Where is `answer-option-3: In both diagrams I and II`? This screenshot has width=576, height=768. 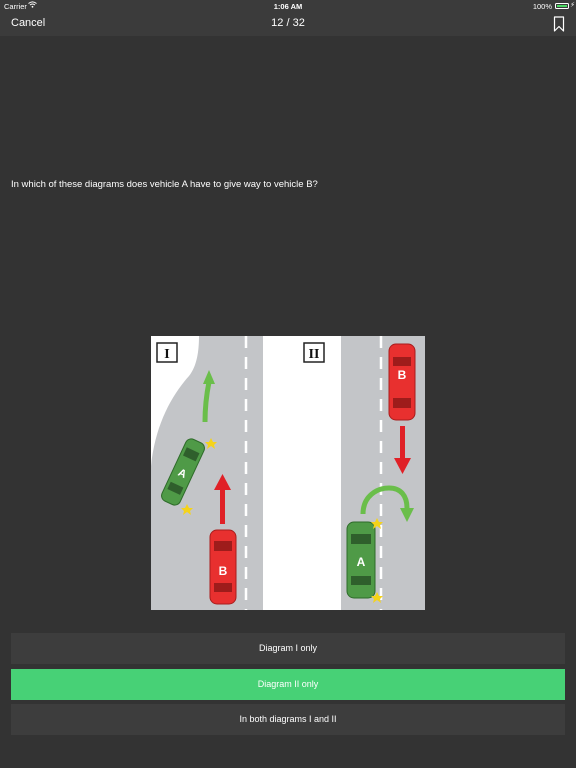 answer-option-3: In both diagrams I and II is located at coordinates (288, 719).